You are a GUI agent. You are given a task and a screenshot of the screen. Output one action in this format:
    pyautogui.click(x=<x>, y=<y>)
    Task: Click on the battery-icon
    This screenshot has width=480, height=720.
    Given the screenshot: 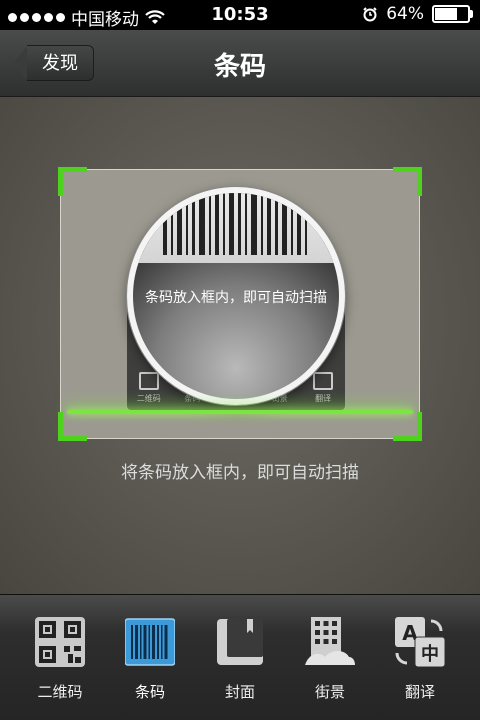 What is the action you would take?
    pyautogui.click(x=452, y=14)
    